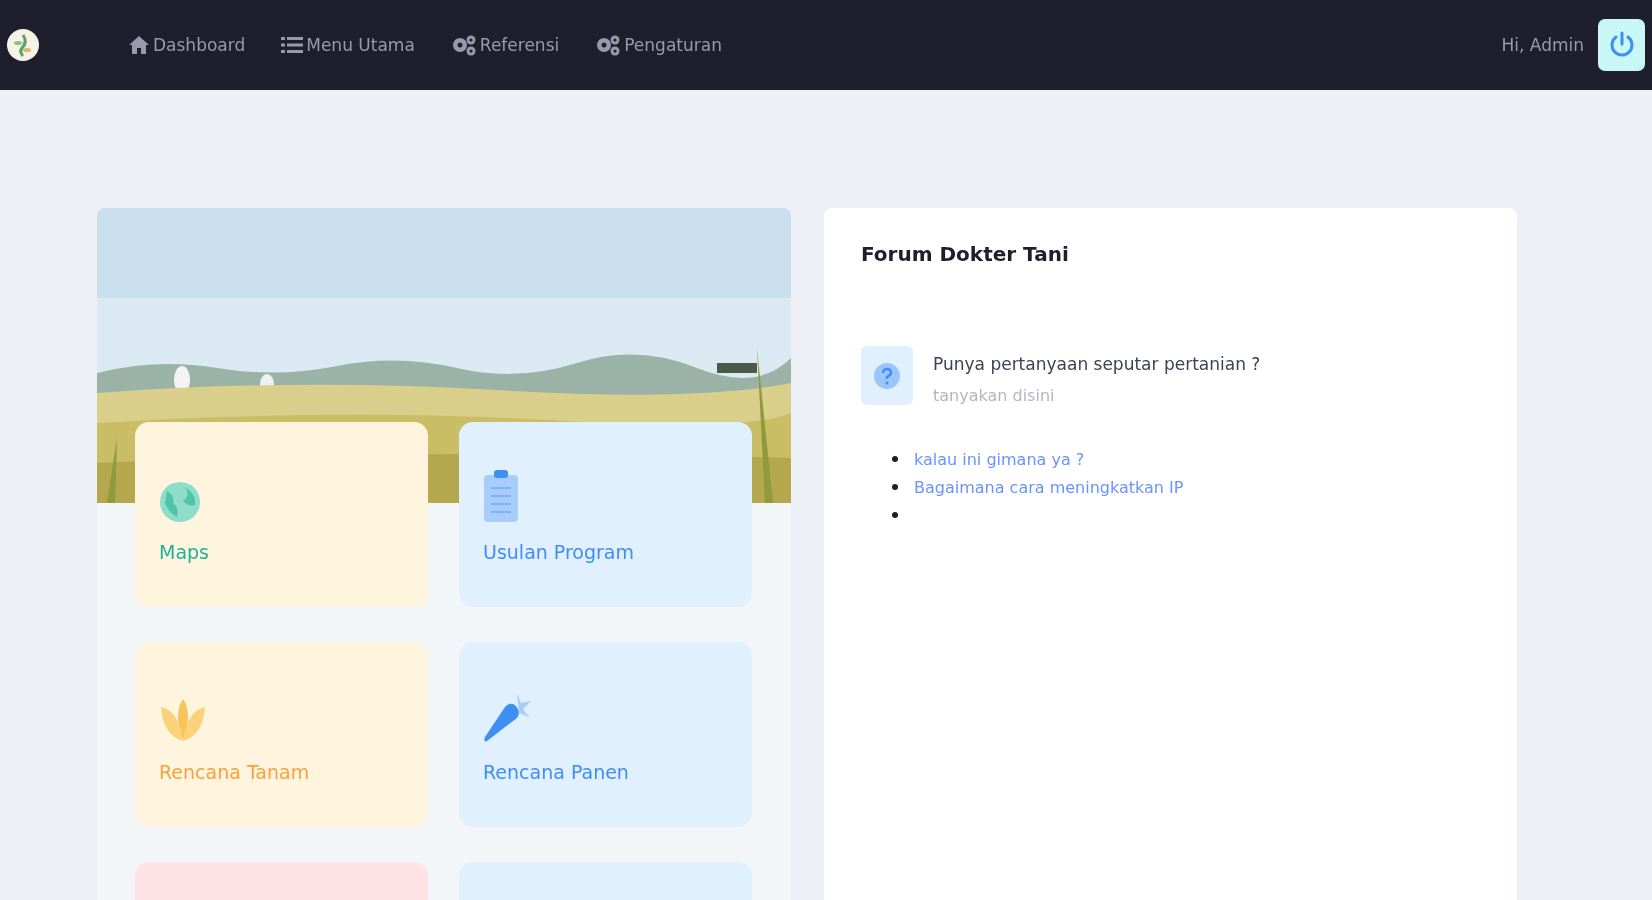  What do you see at coordinates (139, 45) in the screenshot?
I see `home-icon` at bounding box center [139, 45].